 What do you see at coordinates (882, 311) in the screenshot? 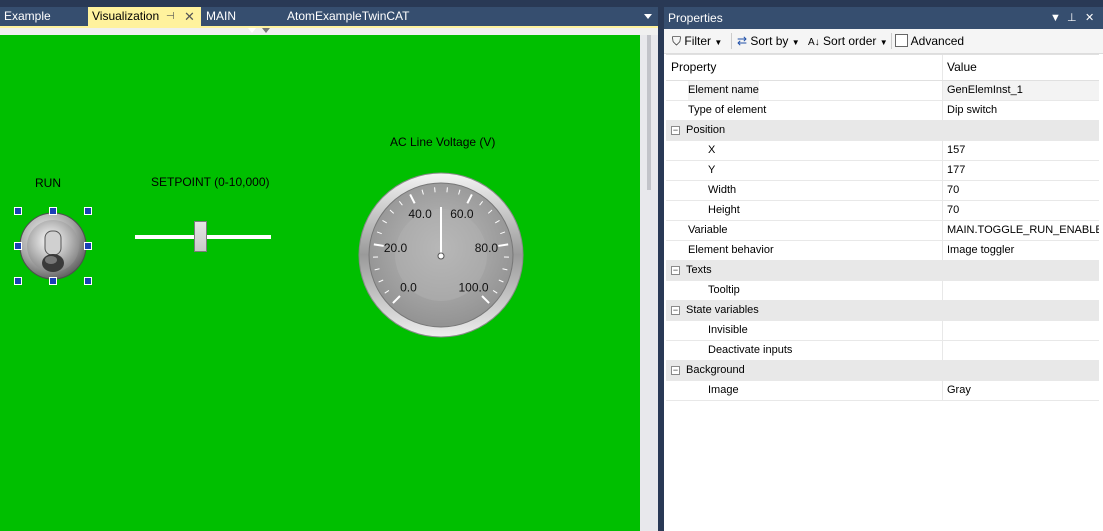
I see `property-category-row: − State variables` at bounding box center [882, 311].